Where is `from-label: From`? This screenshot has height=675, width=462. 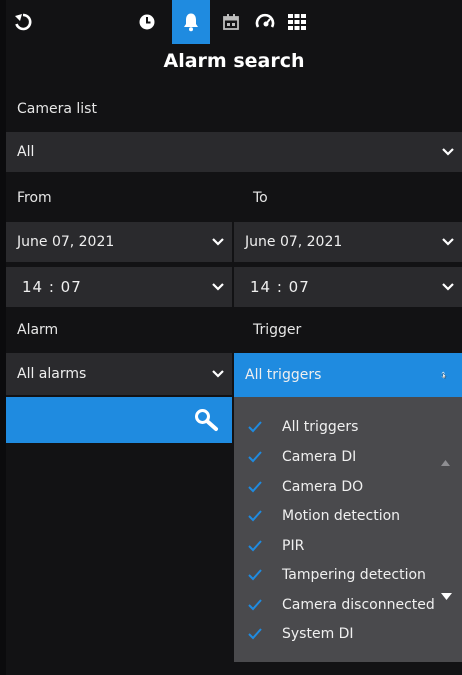 from-label: From is located at coordinates (34, 198).